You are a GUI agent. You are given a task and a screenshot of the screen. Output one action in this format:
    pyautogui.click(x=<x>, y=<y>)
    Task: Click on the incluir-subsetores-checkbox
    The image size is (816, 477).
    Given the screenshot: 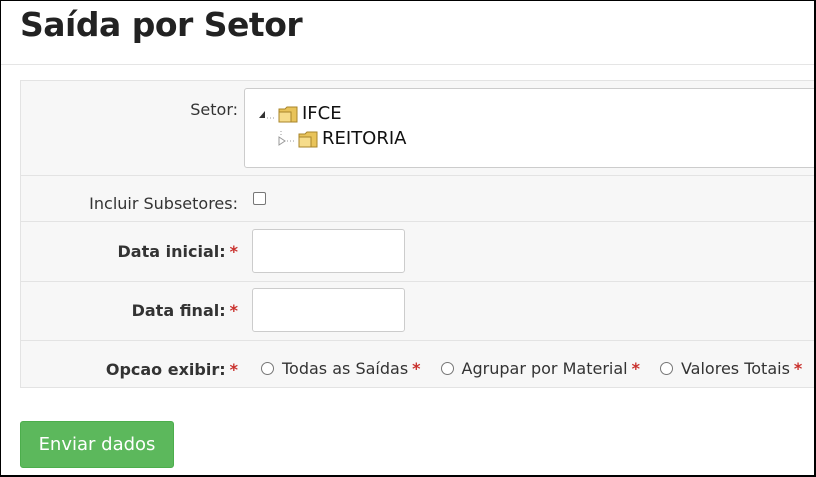 What is the action you would take?
    pyautogui.click(x=259, y=198)
    